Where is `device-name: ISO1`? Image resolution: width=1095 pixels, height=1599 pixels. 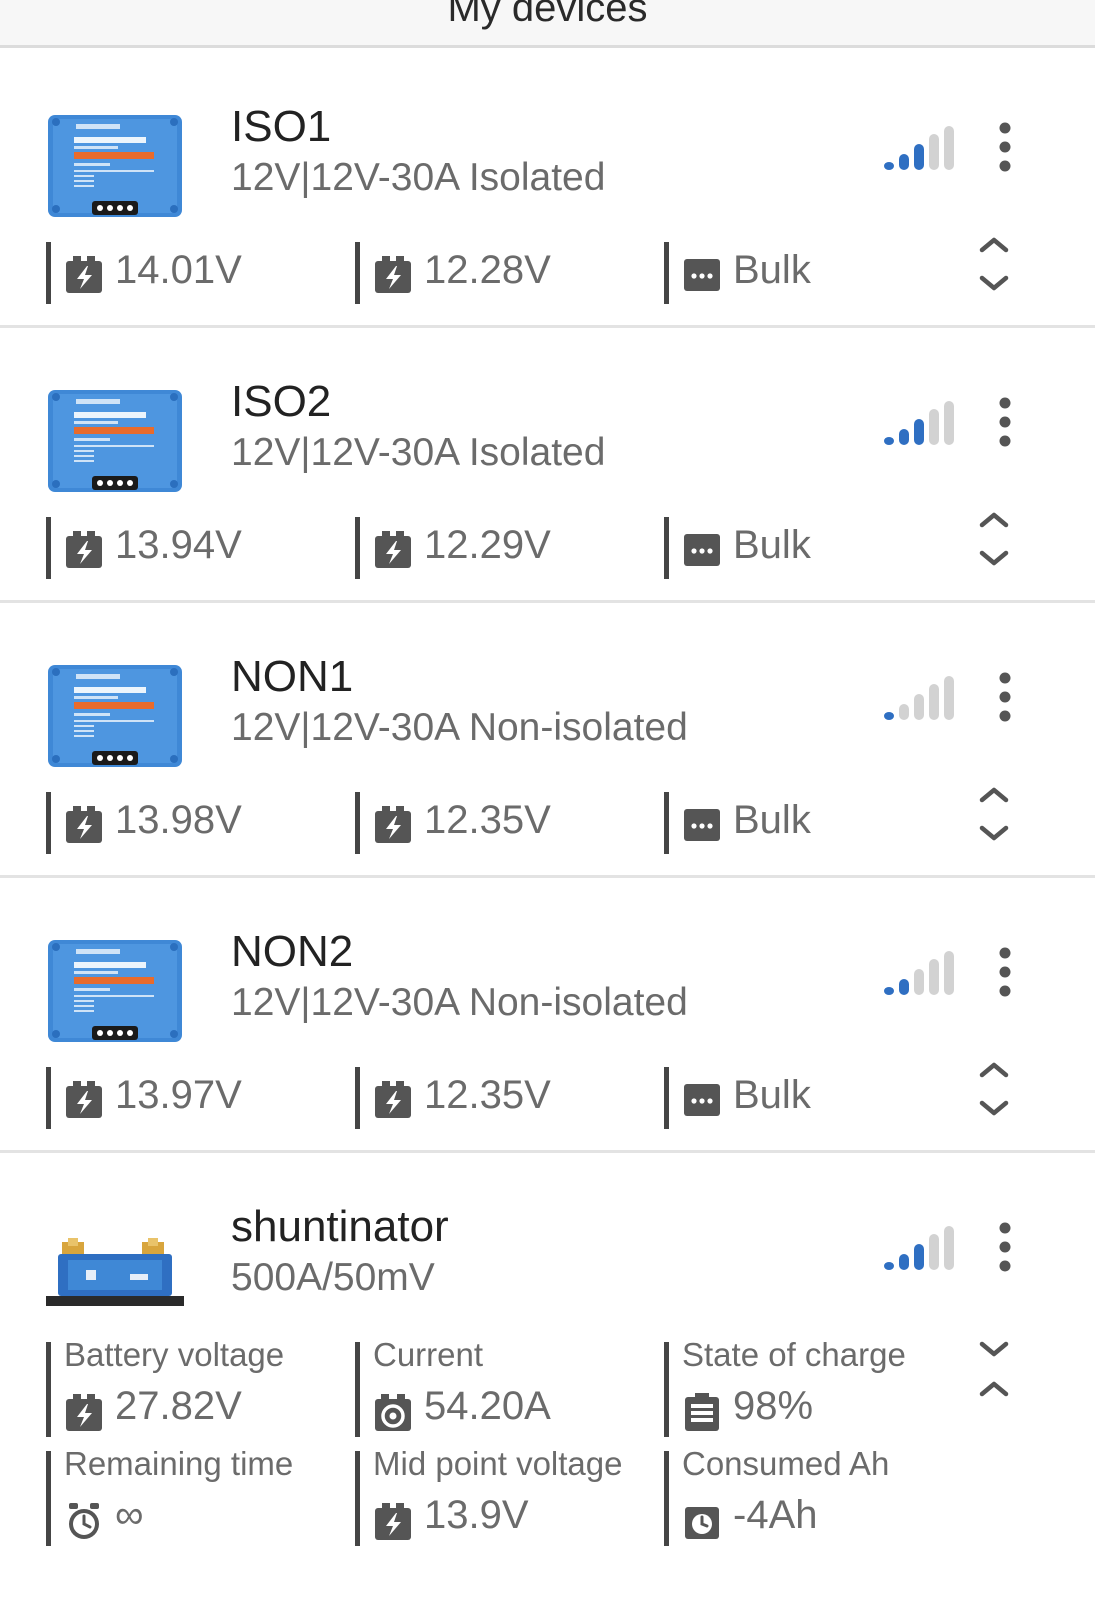
device-name: ISO1 is located at coordinates (281, 126).